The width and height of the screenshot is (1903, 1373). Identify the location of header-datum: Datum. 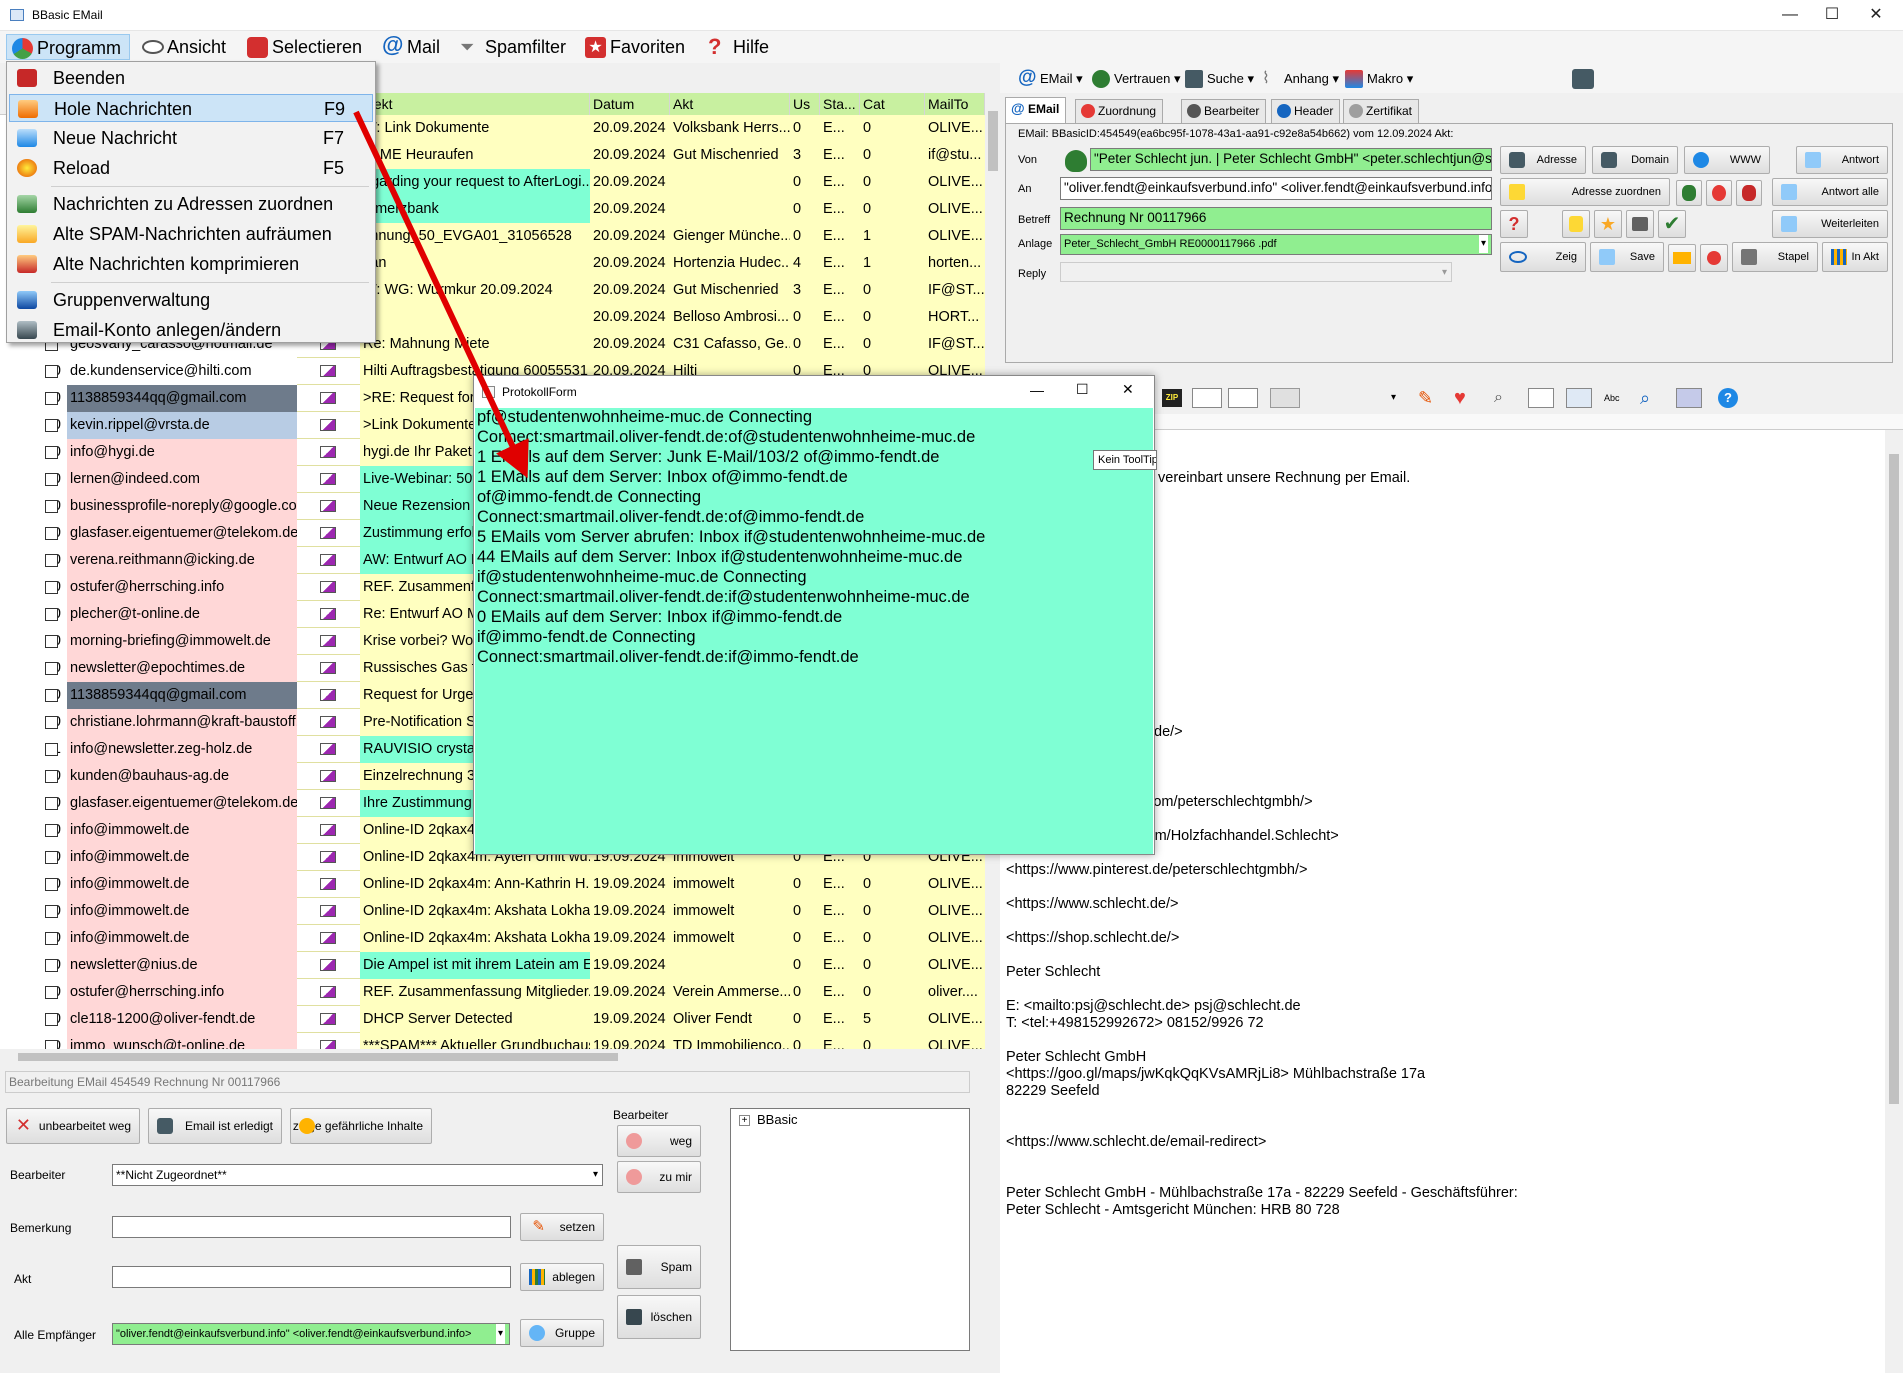
(630, 104).